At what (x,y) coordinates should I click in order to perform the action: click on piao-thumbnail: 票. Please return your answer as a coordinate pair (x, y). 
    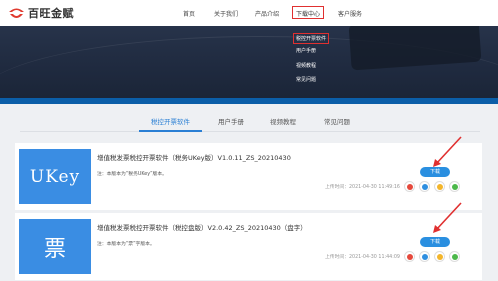
    Looking at the image, I should click on (55, 246).